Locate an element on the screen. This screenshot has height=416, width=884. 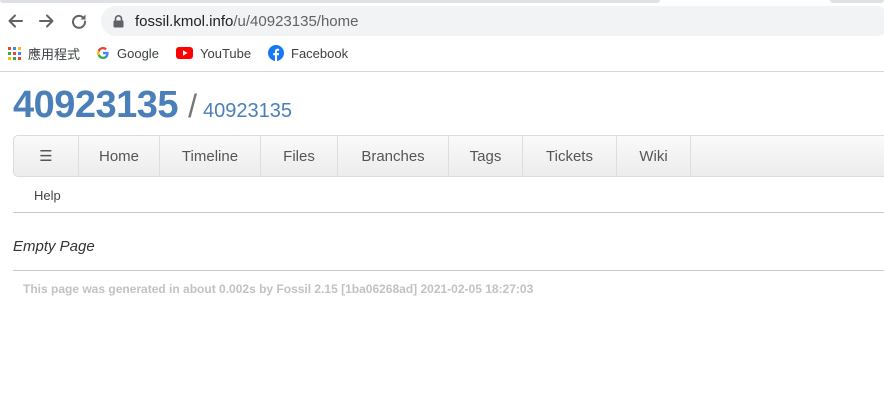
footer-divider is located at coordinates (448, 270).